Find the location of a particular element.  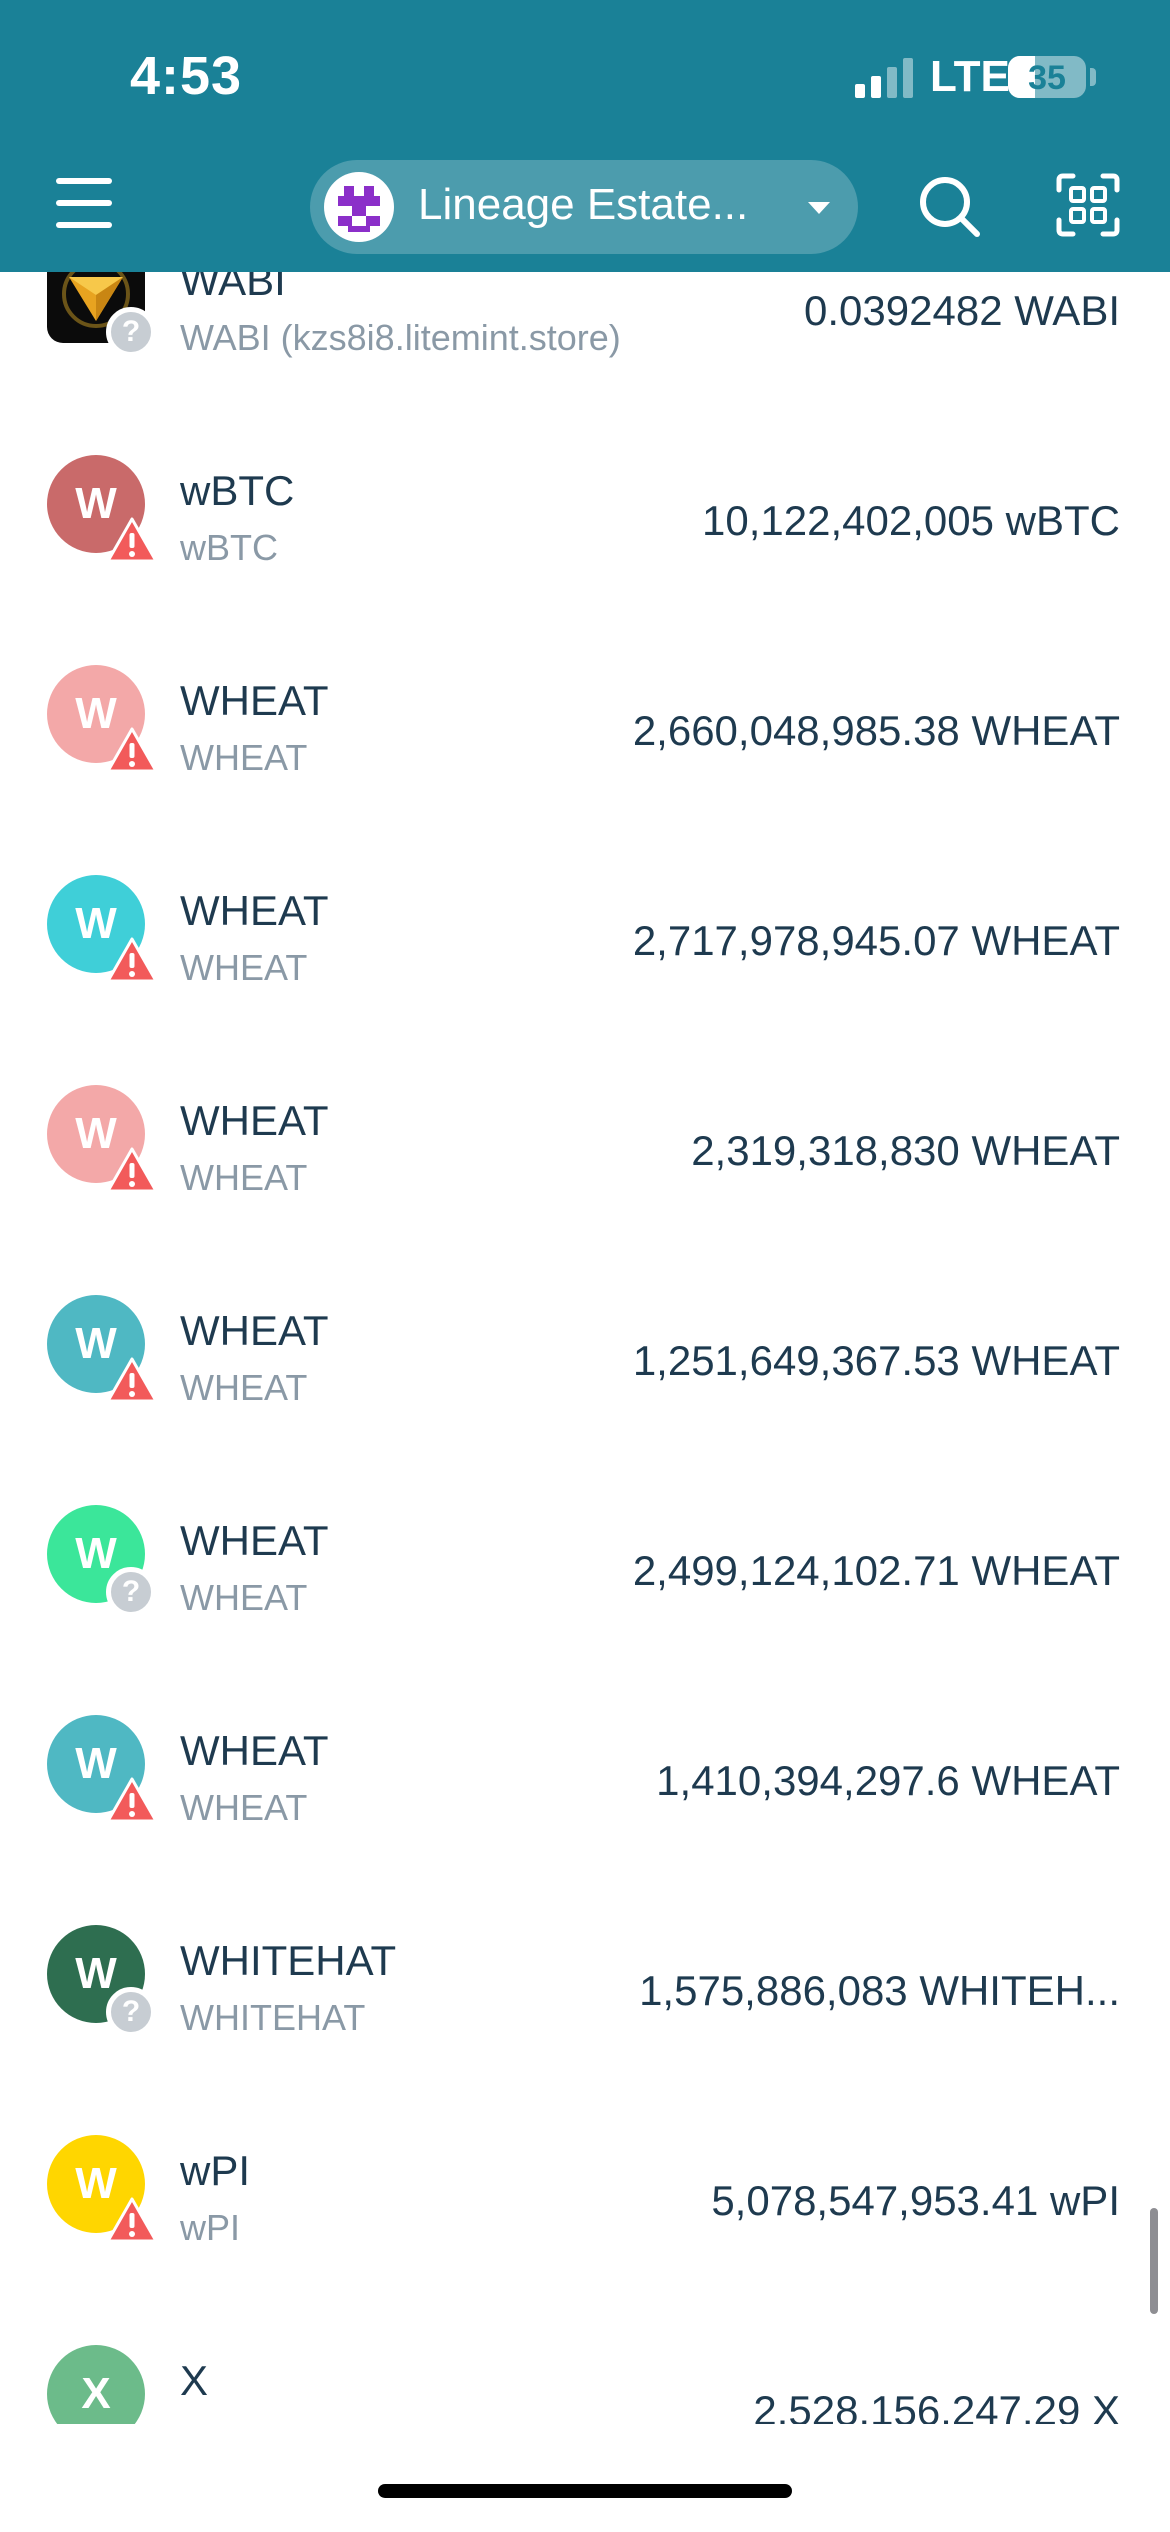

token-balance: 0.0392482 WABI is located at coordinates (962, 310).